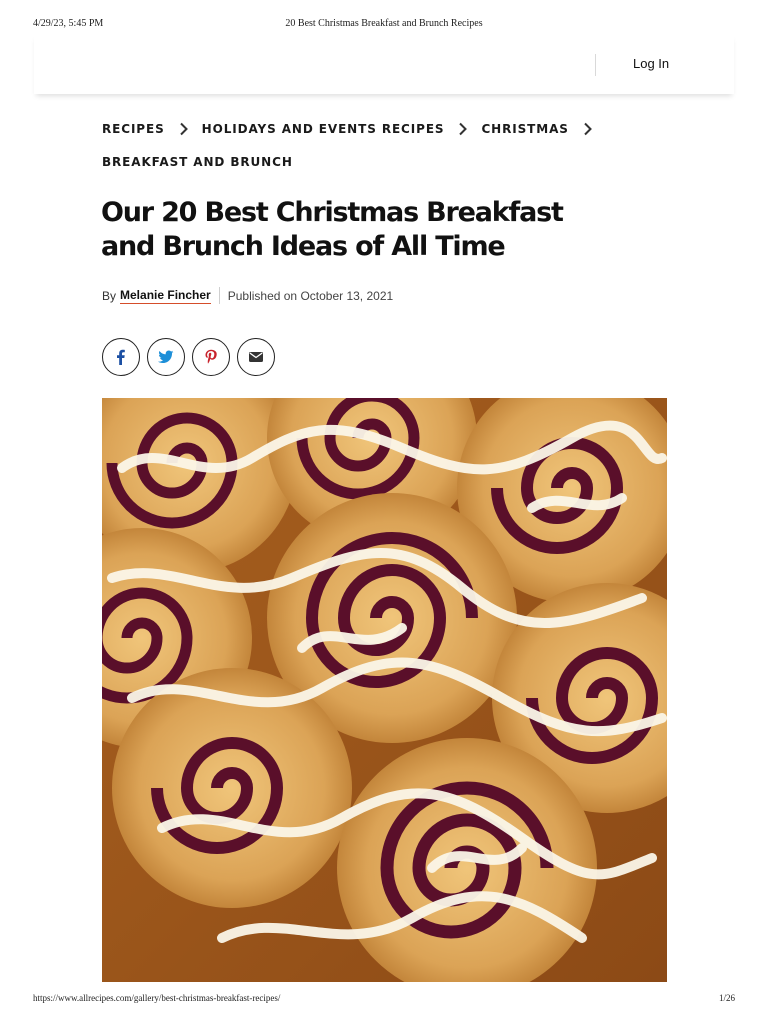 The height and width of the screenshot is (1024, 768). I want to click on facebook-share-button, so click(121, 357).